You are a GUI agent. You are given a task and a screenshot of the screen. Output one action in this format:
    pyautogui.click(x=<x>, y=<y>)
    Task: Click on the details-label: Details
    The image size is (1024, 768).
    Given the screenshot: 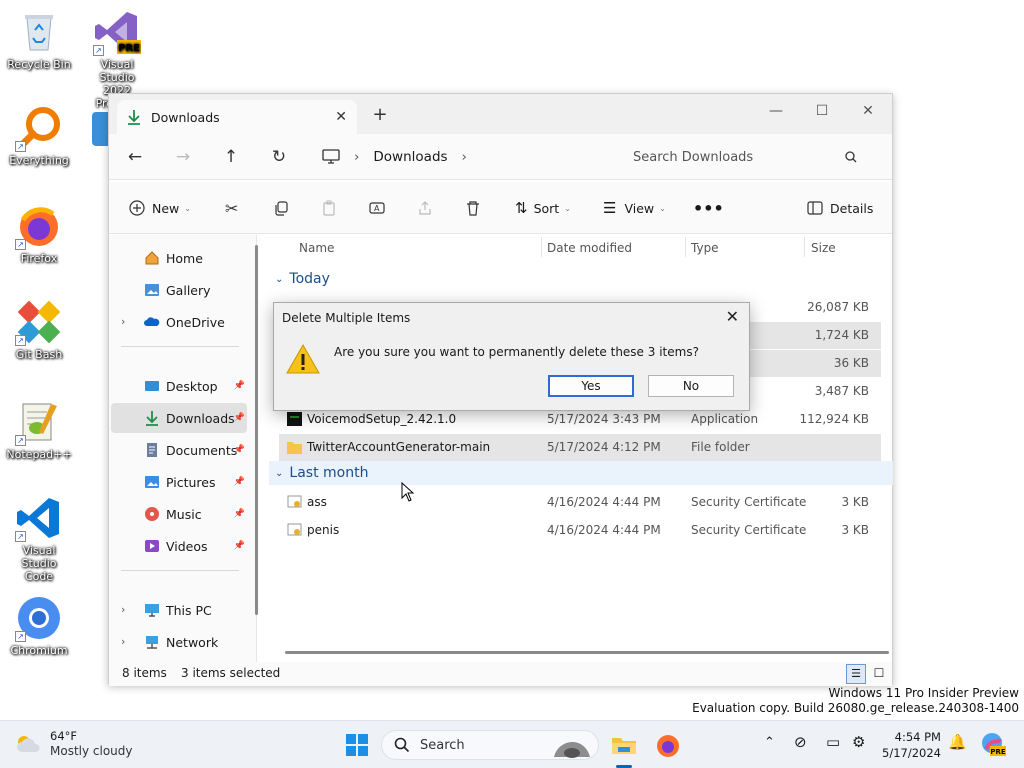 What is the action you would take?
    pyautogui.click(x=852, y=208)
    